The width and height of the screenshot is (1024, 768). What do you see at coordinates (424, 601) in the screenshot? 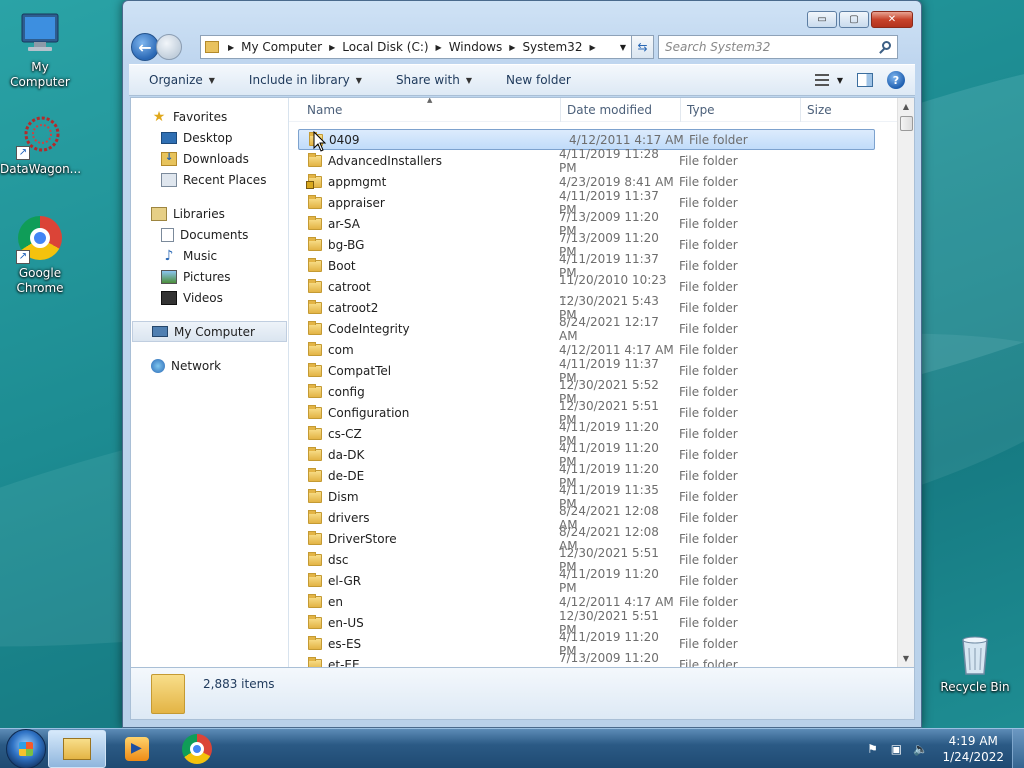
I see `file-name-cell: en` at bounding box center [424, 601].